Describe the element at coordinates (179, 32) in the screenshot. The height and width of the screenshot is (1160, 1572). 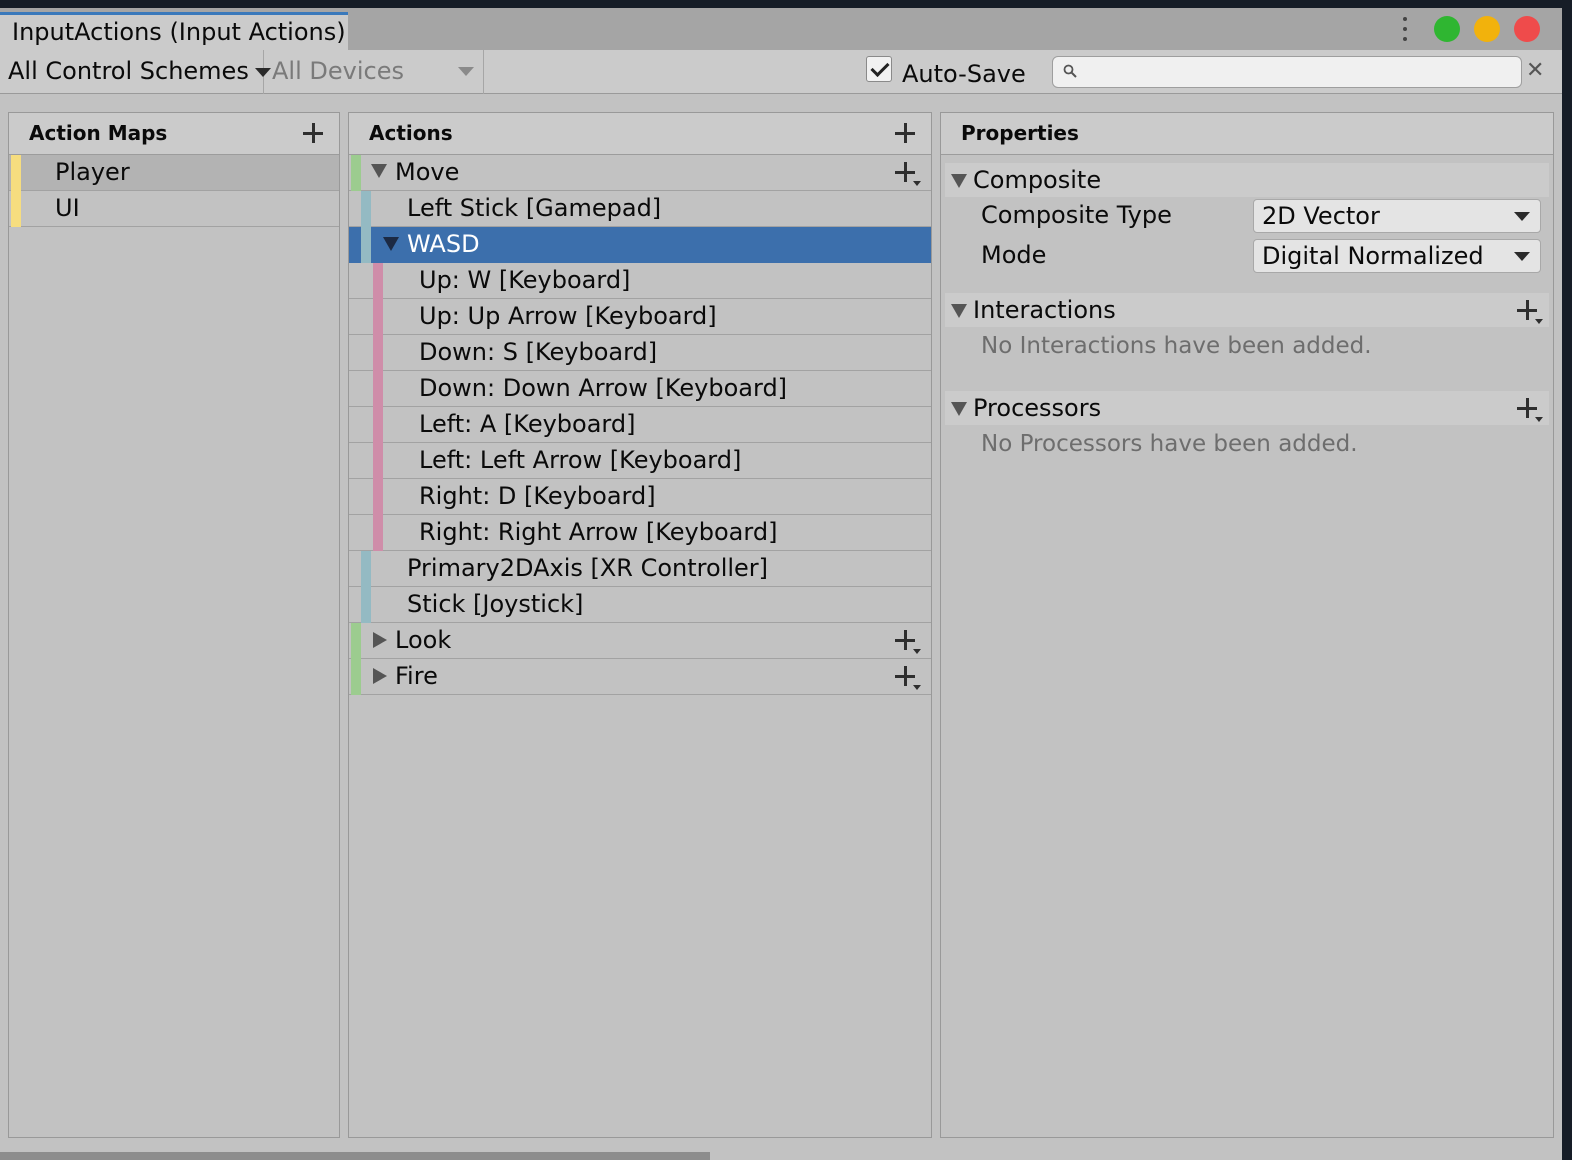
I see `window-tab-title: InputActions (Input Actions)` at that location.